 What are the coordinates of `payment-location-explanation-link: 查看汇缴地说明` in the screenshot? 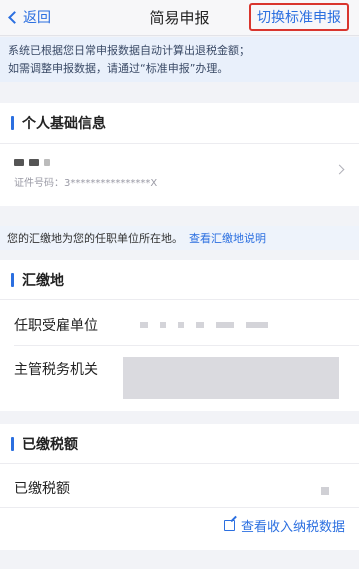 It's located at (227, 238).